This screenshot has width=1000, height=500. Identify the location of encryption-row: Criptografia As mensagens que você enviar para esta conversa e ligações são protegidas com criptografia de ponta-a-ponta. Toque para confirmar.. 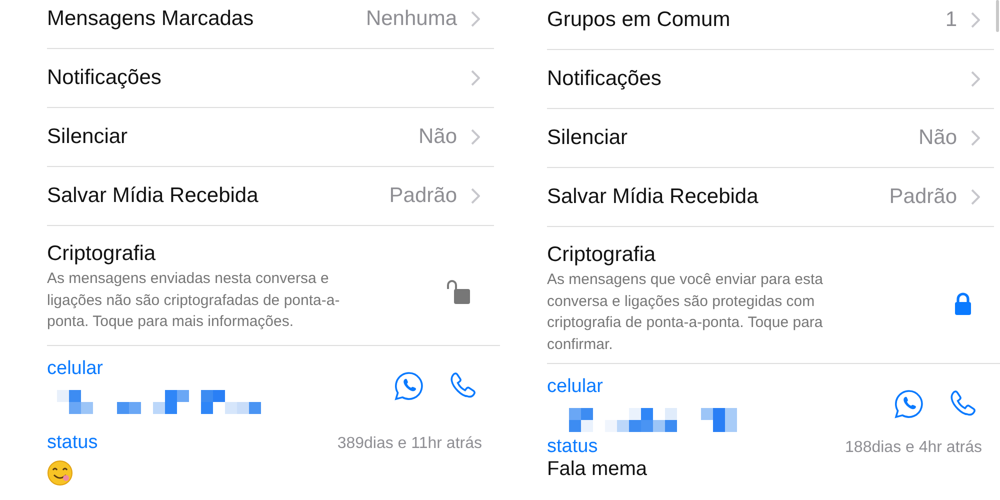
(773, 295).